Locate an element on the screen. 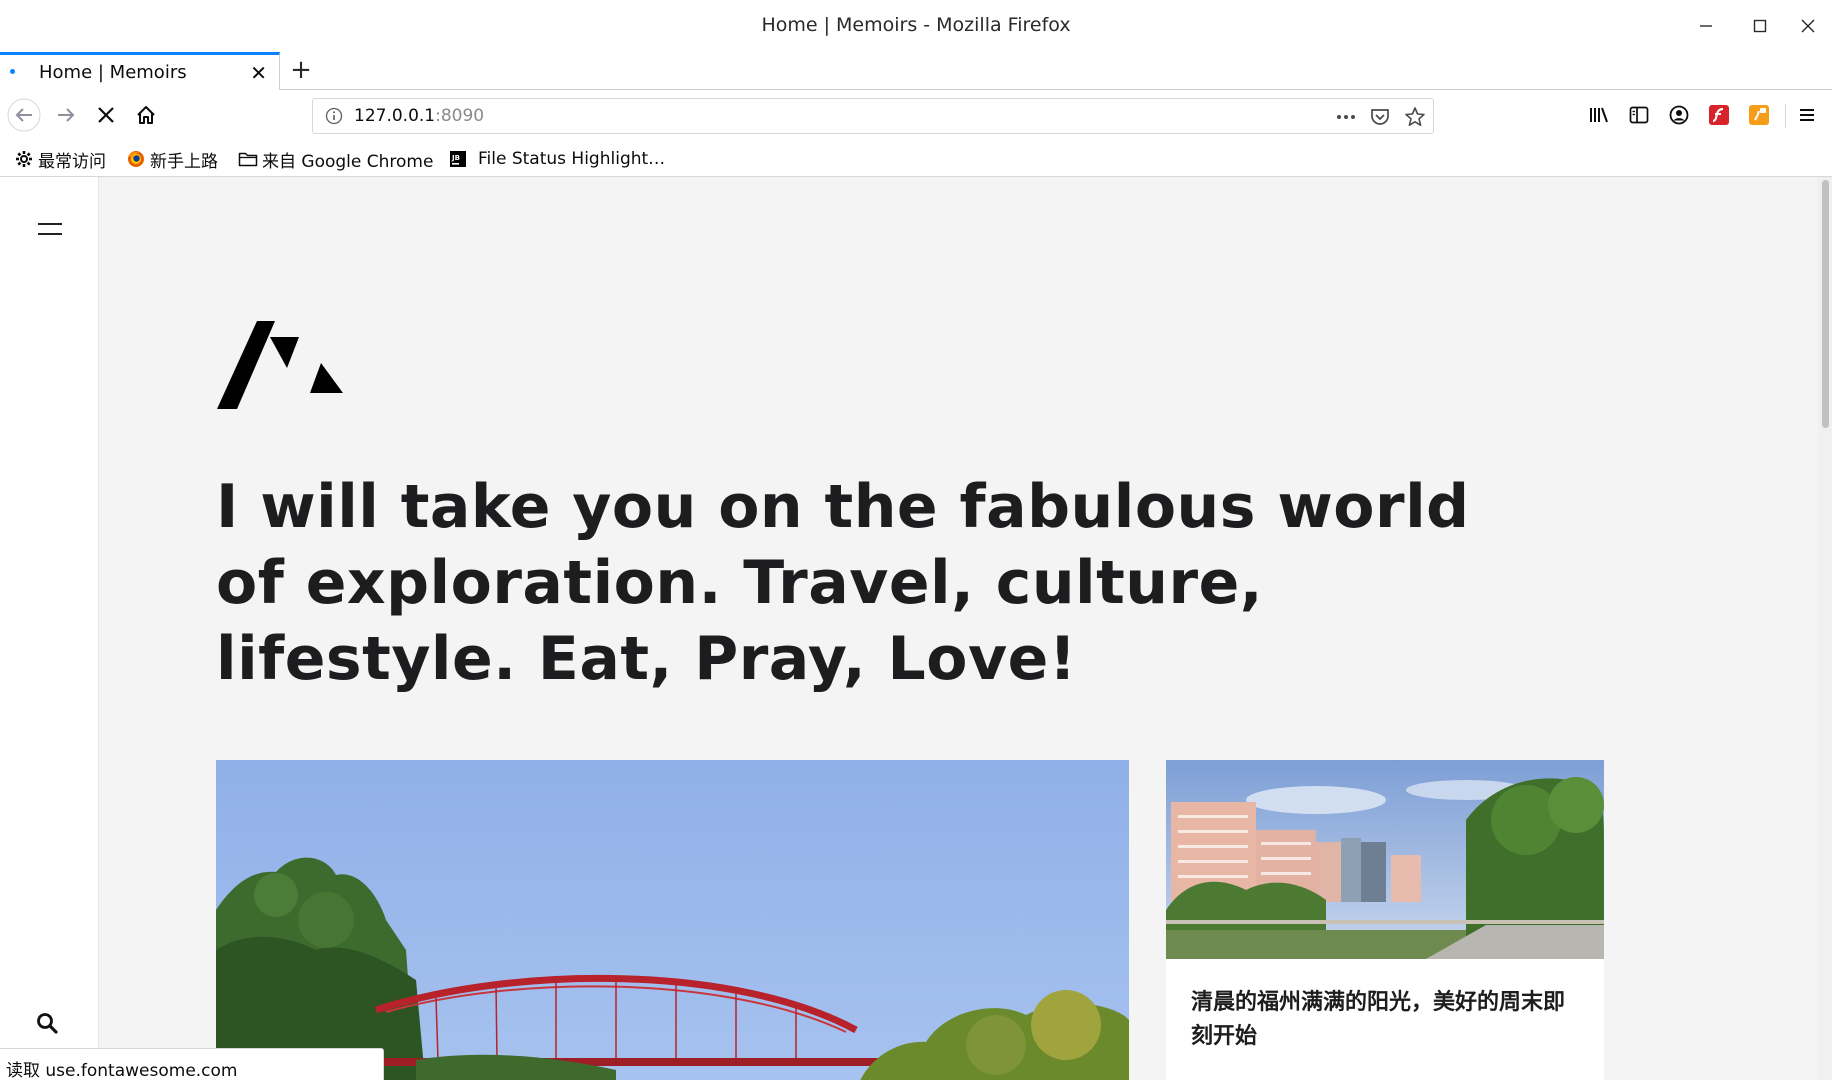 The image size is (1832, 1080). navigation-toolbar: 127.0.0.1:8090 is located at coordinates (916, 115).